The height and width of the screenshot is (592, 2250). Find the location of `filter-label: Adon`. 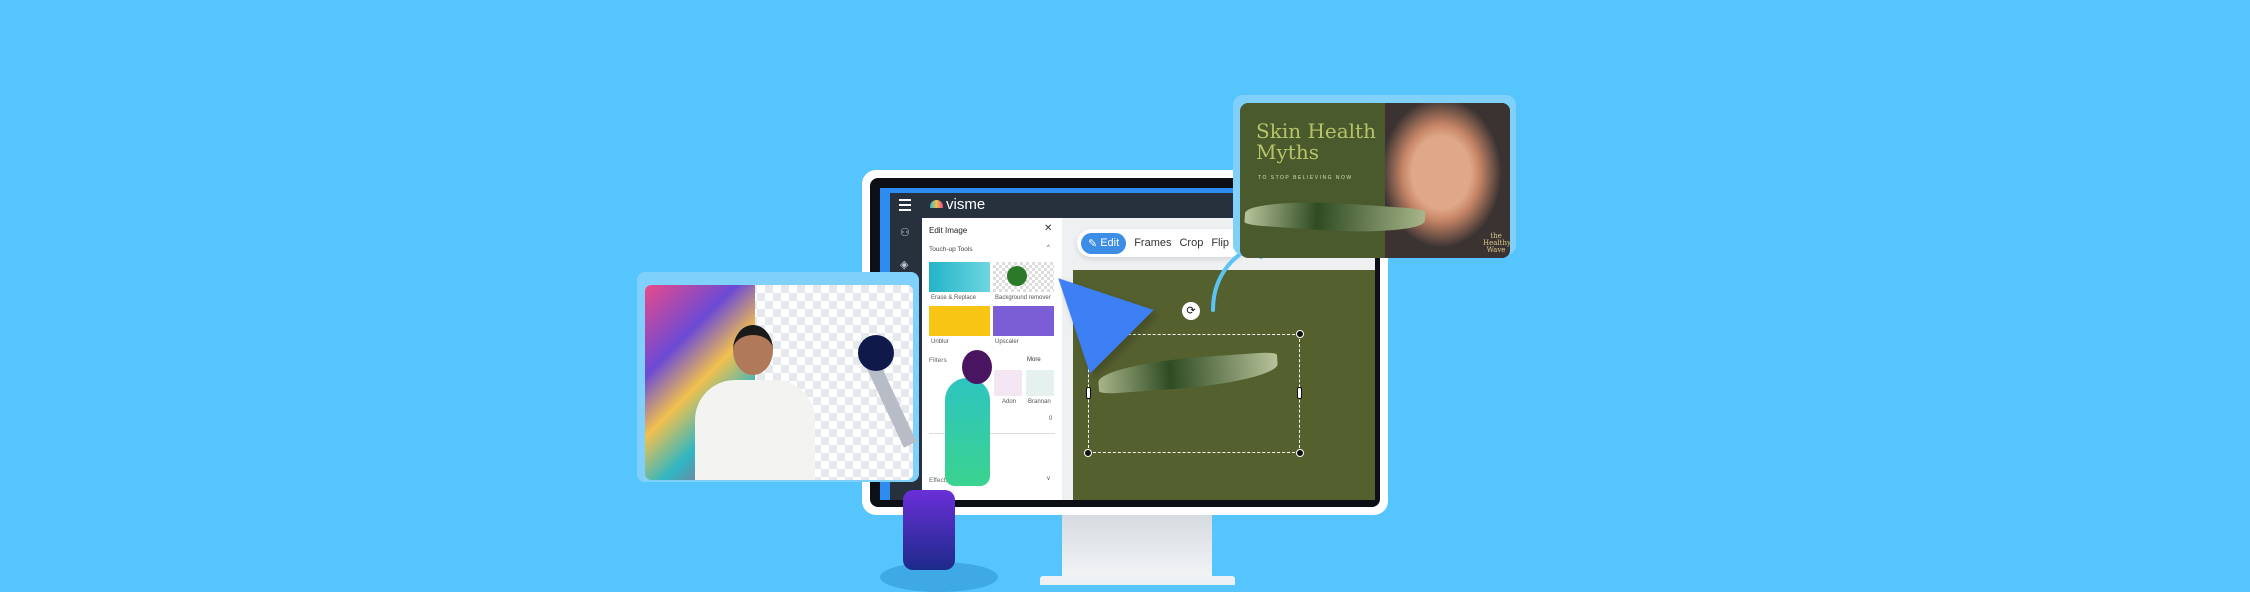

filter-label: Adon is located at coordinates (1009, 402).